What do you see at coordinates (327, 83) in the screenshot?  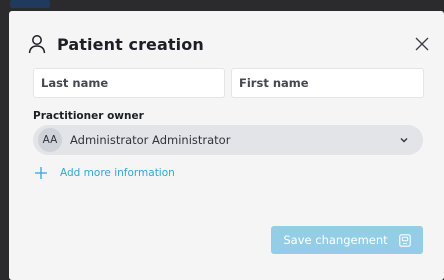 I see `first-name-input` at bounding box center [327, 83].